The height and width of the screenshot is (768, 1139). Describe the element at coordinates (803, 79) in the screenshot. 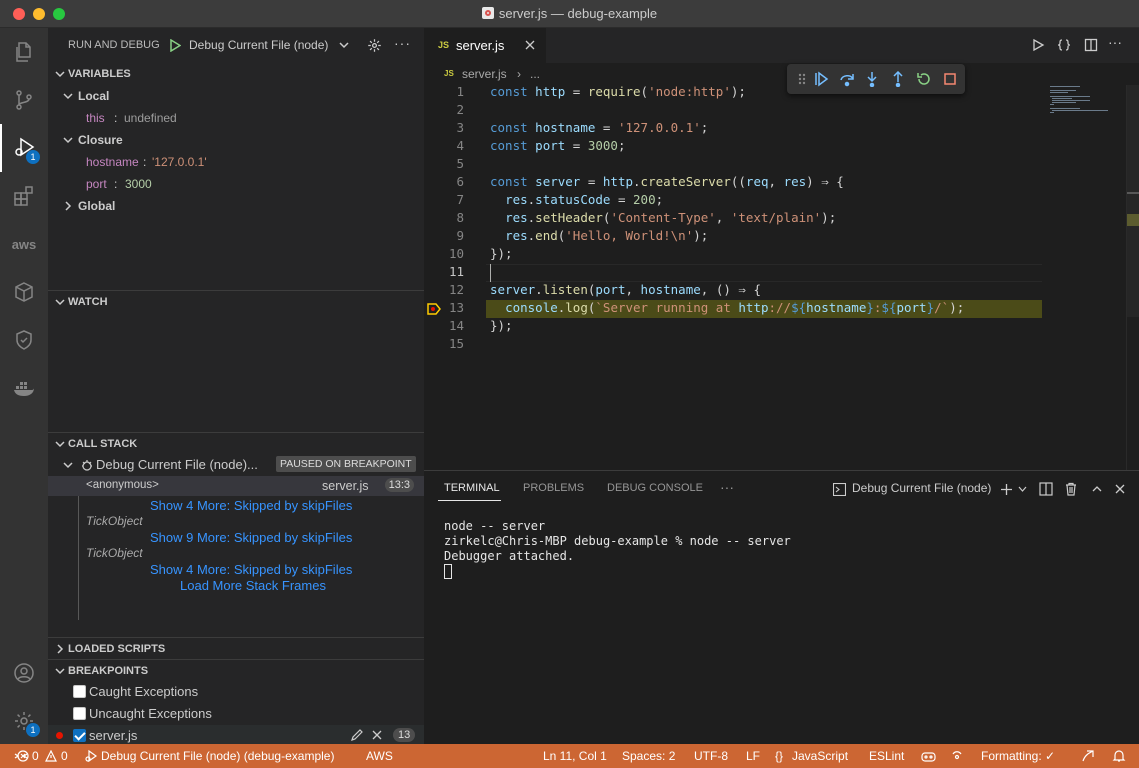

I see `drag-handle-icon` at that location.